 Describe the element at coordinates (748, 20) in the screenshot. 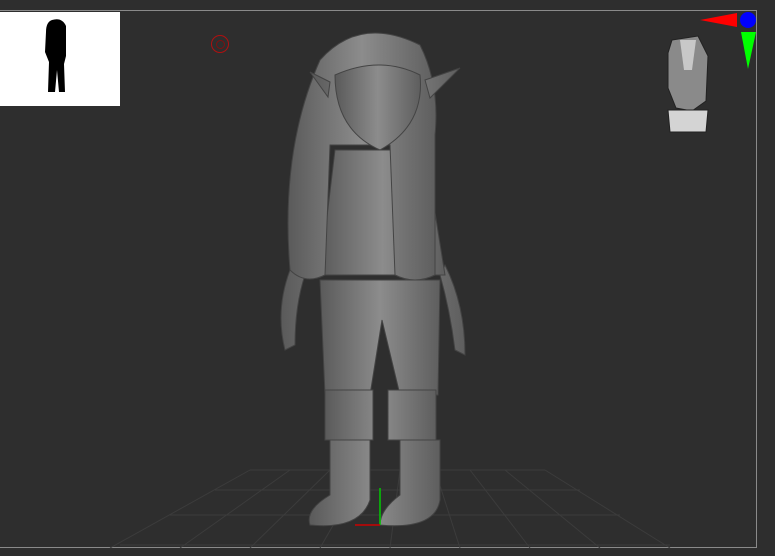

I see `z-axis-dot-icon` at that location.